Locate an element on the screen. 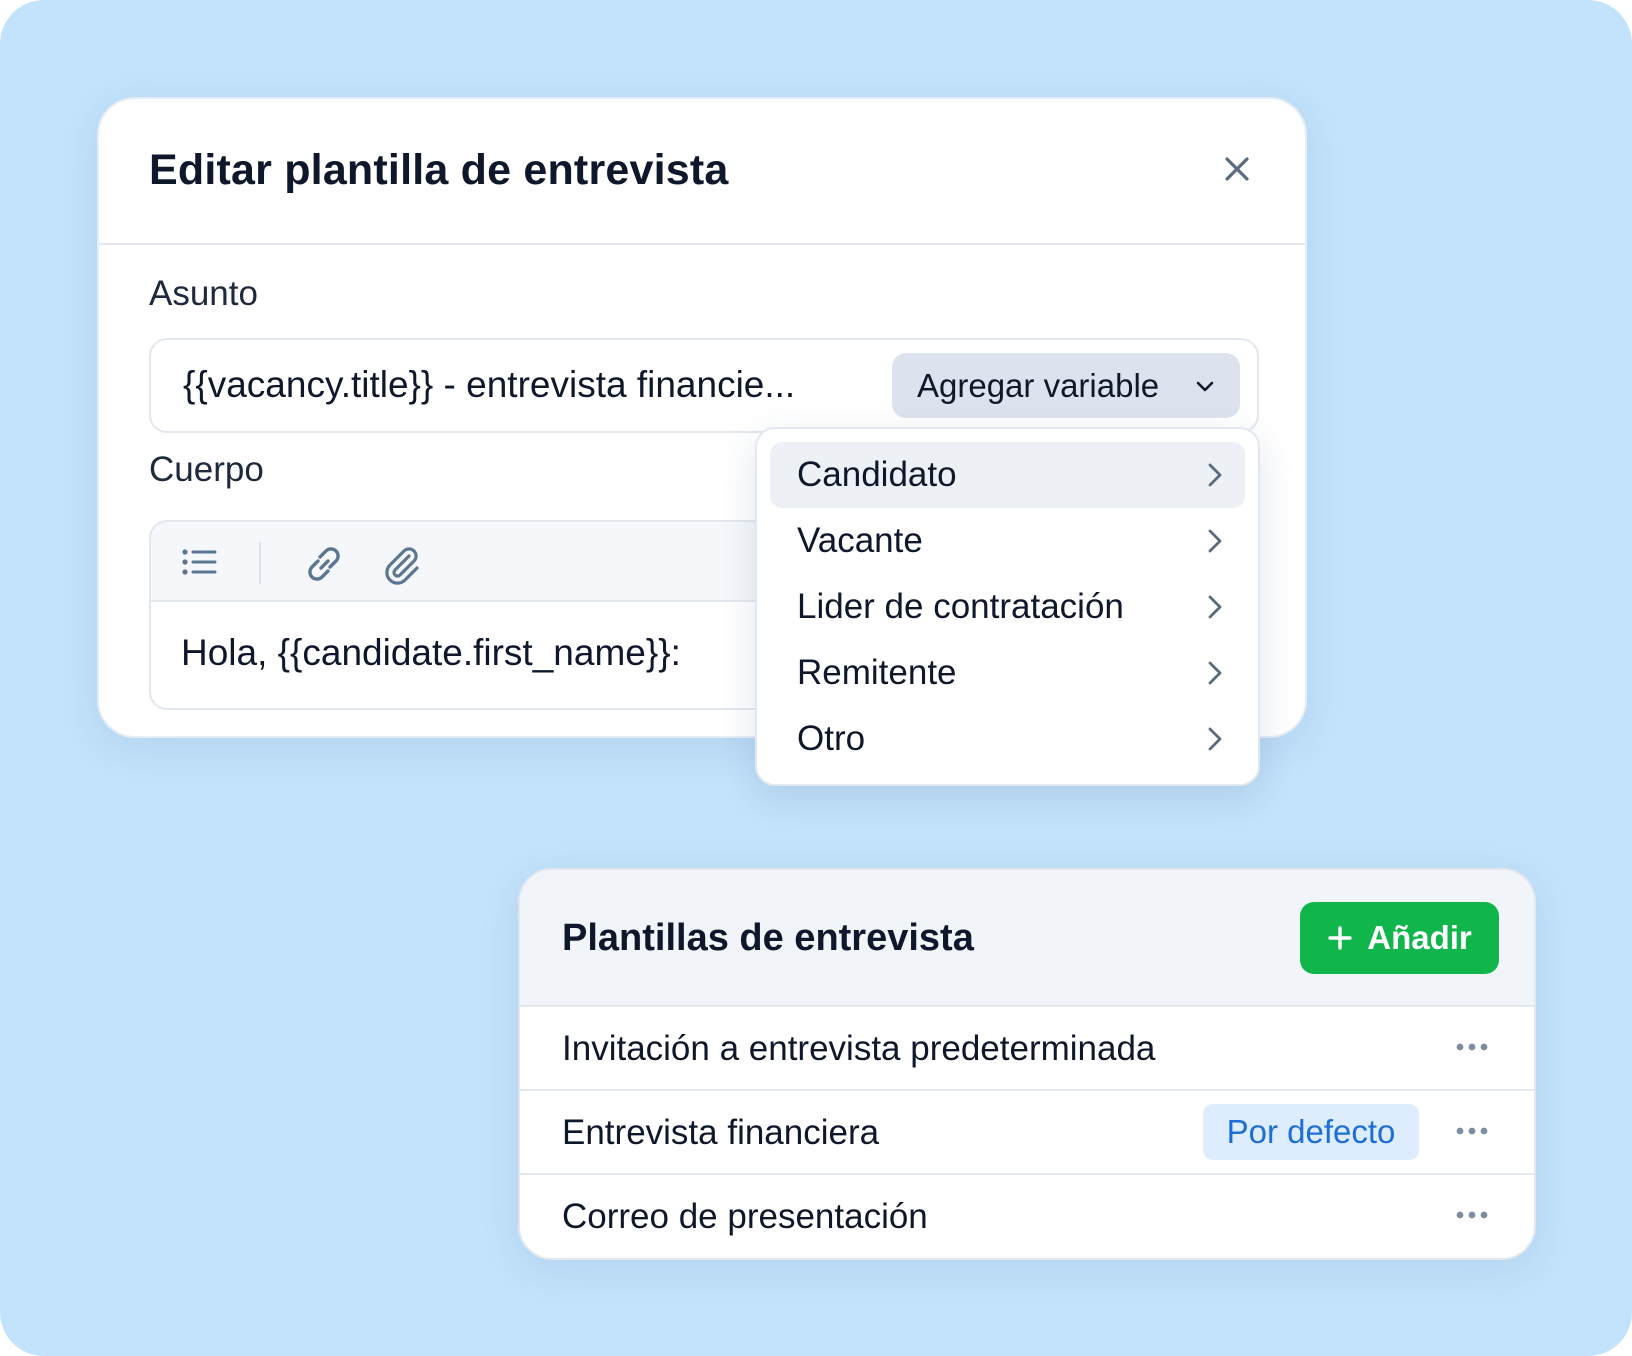 This screenshot has height=1356, width=1632. toolbar-divider is located at coordinates (260, 563).